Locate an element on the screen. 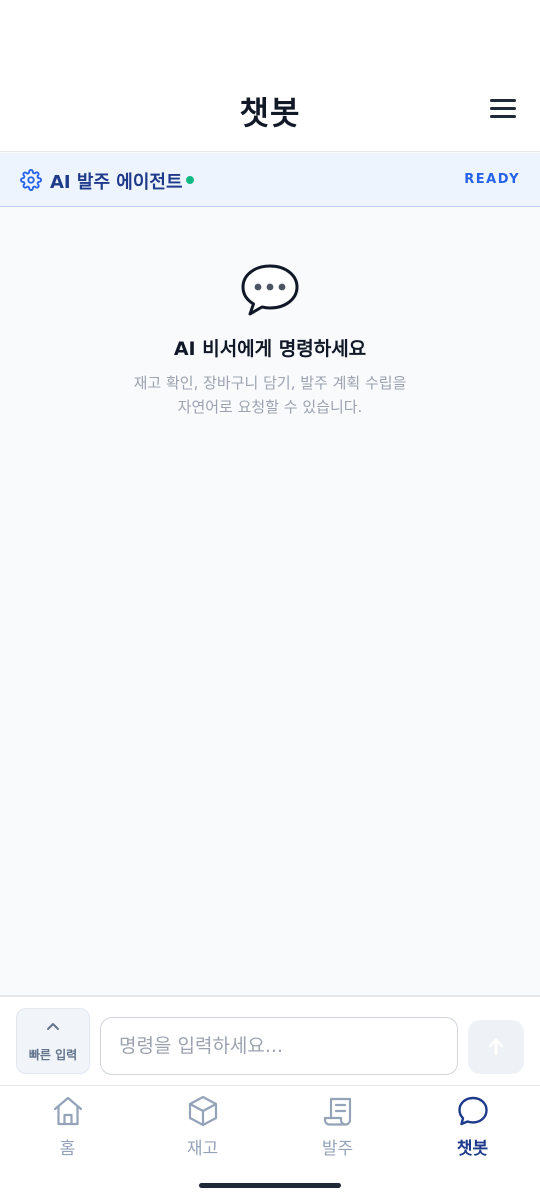 The width and height of the screenshot is (540, 1200). chat-input-bar: 빠른 입력 is located at coordinates (270, 1040).